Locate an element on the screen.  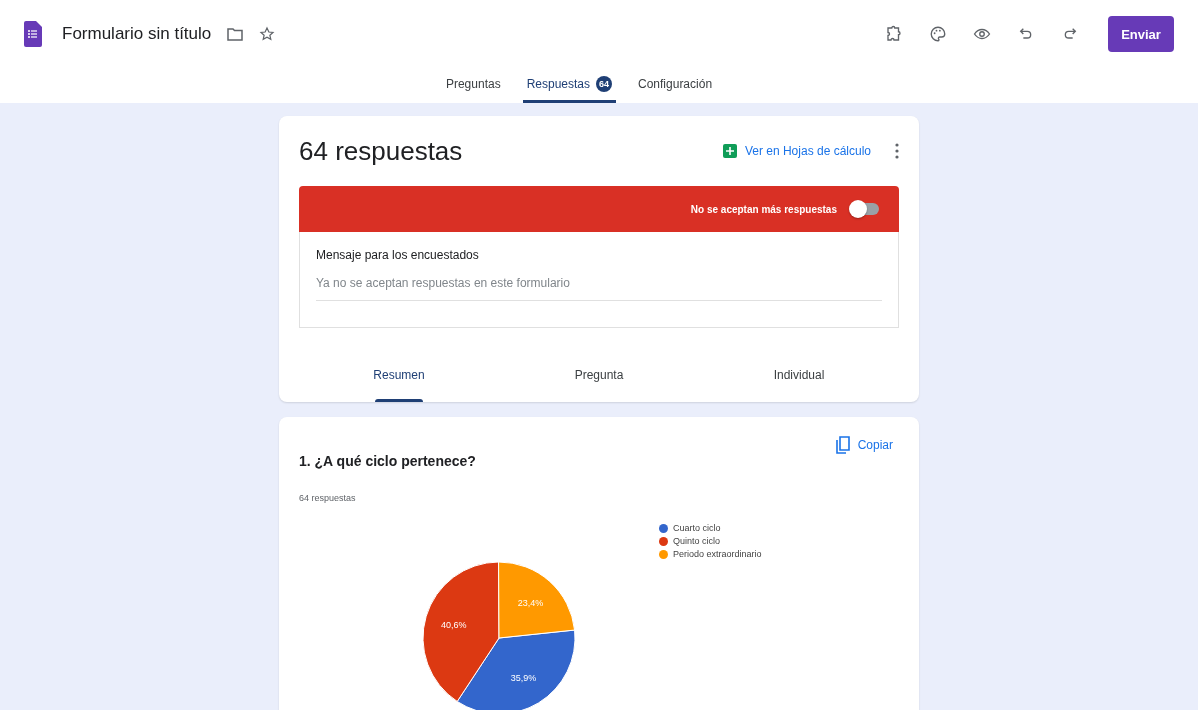
more-icon is located at coordinates (897, 151).